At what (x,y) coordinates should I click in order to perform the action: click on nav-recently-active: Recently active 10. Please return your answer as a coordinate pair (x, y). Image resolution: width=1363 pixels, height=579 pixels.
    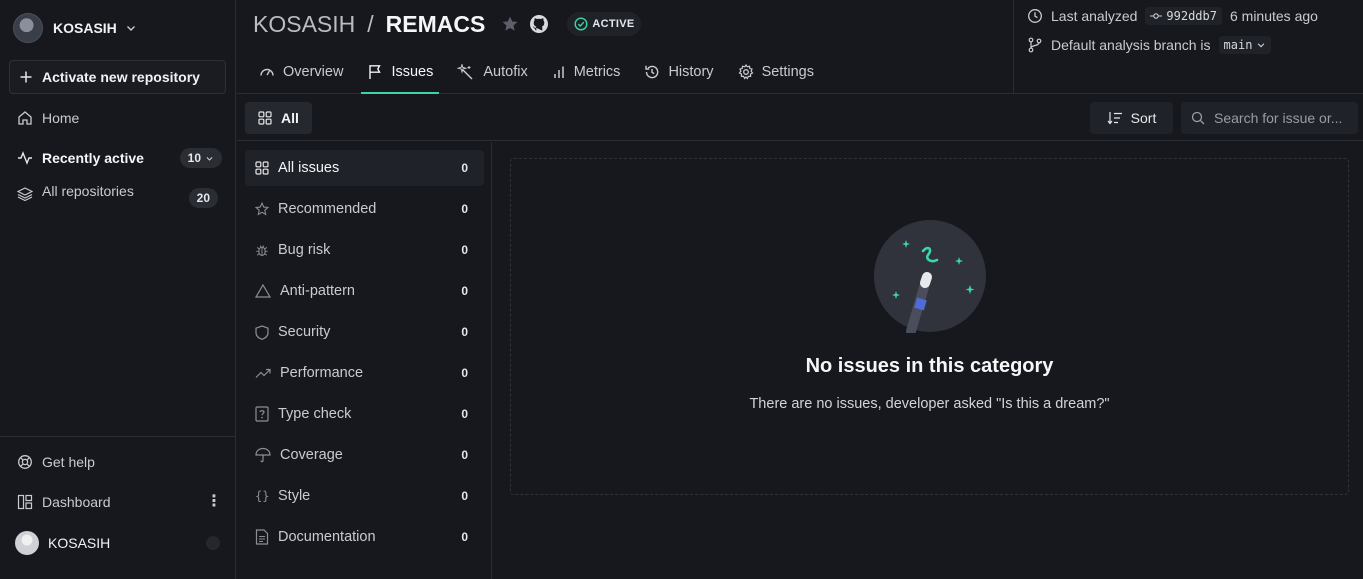
    Looking at the image, I should click on (119, 158).